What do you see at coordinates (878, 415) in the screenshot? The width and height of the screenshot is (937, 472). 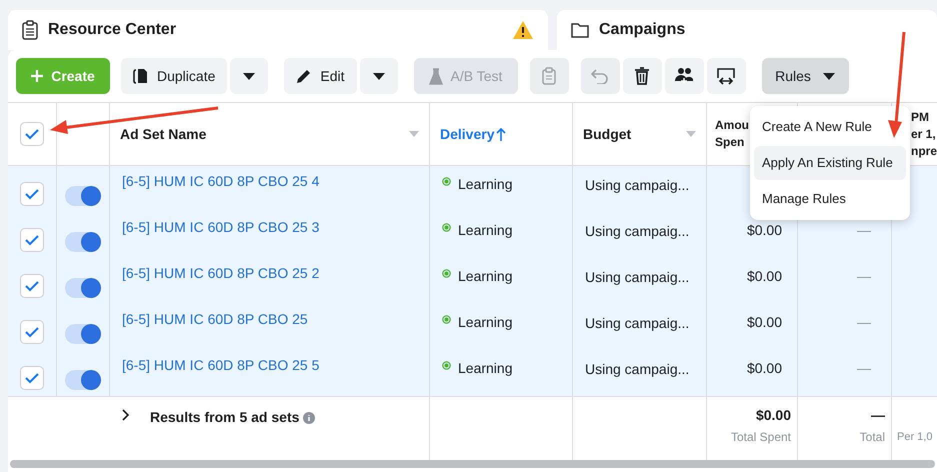 I see `total-results: —` at bounding box center [878, 415].